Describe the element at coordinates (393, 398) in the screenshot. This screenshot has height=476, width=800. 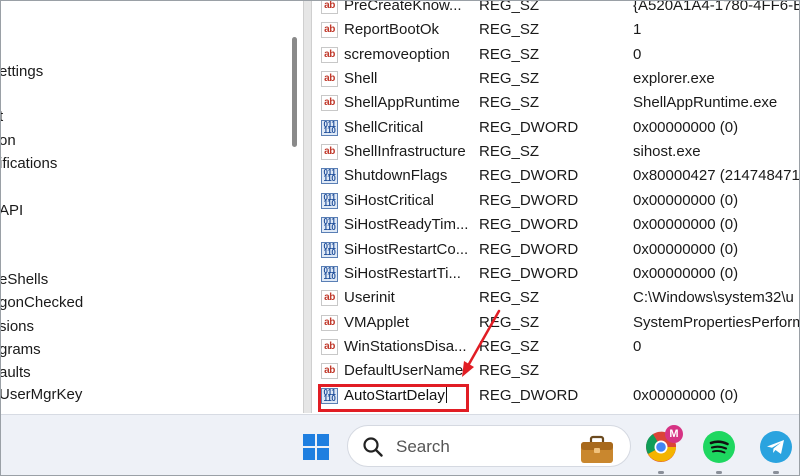
I see `highlight-box` at that location.